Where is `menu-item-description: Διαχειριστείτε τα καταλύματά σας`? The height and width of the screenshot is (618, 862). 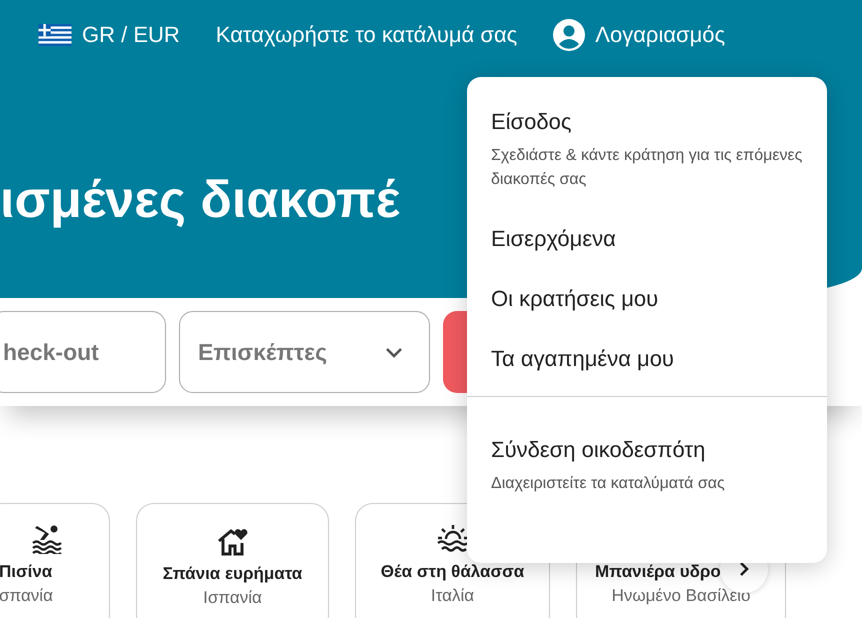 menu-item-description: Διαχειριστείτε τα καταλύματά σας is located at coordinates (608, 484).